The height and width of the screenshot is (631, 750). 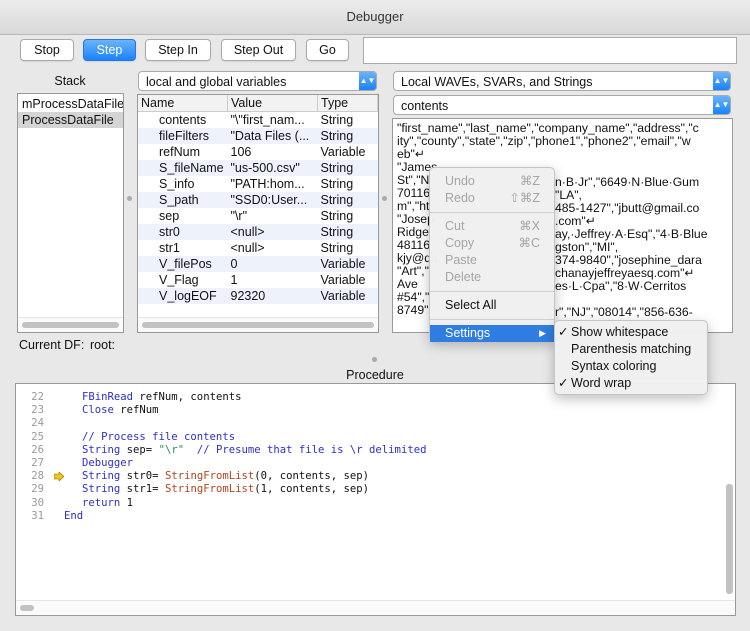 I want to click on code-line: Debugger, so click(x=108, y=463).